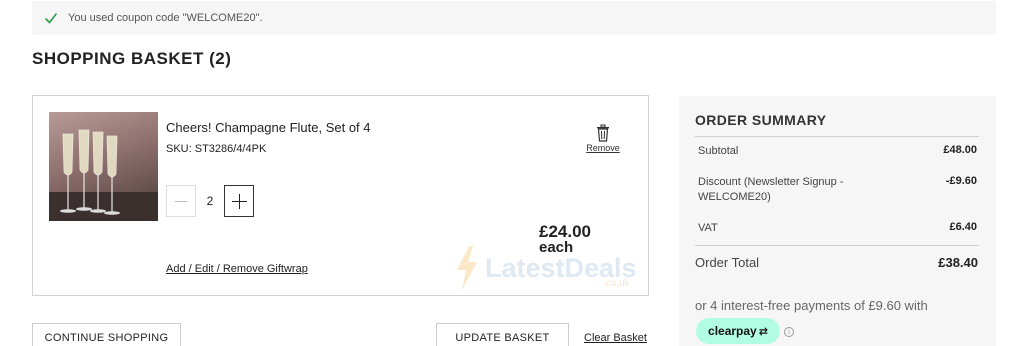 Image resolution: width=1024 pixels, height=346 pixels. I want to click on update-basket-button: UPDATE BASKET, so click(502, 334).